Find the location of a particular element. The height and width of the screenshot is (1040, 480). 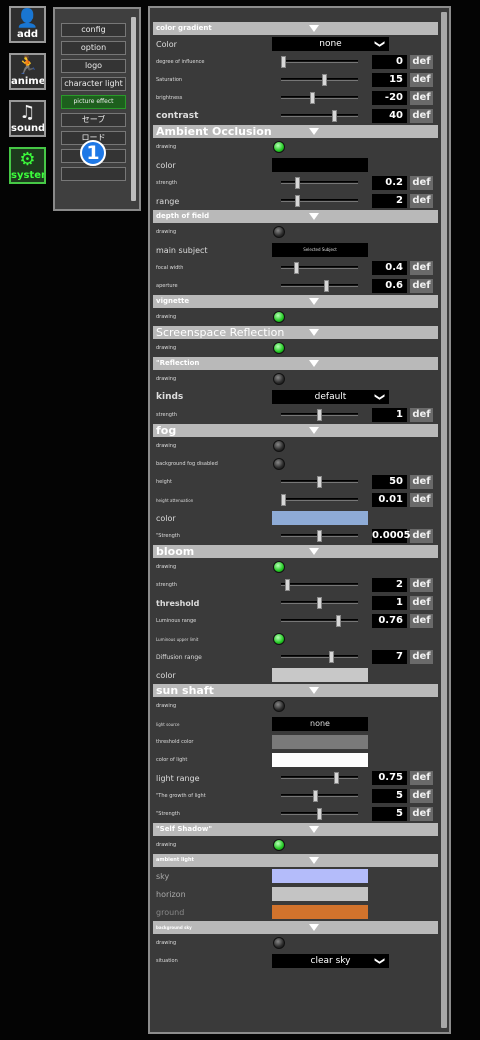

slider-fog-strength is located at coordinates (319, 536).